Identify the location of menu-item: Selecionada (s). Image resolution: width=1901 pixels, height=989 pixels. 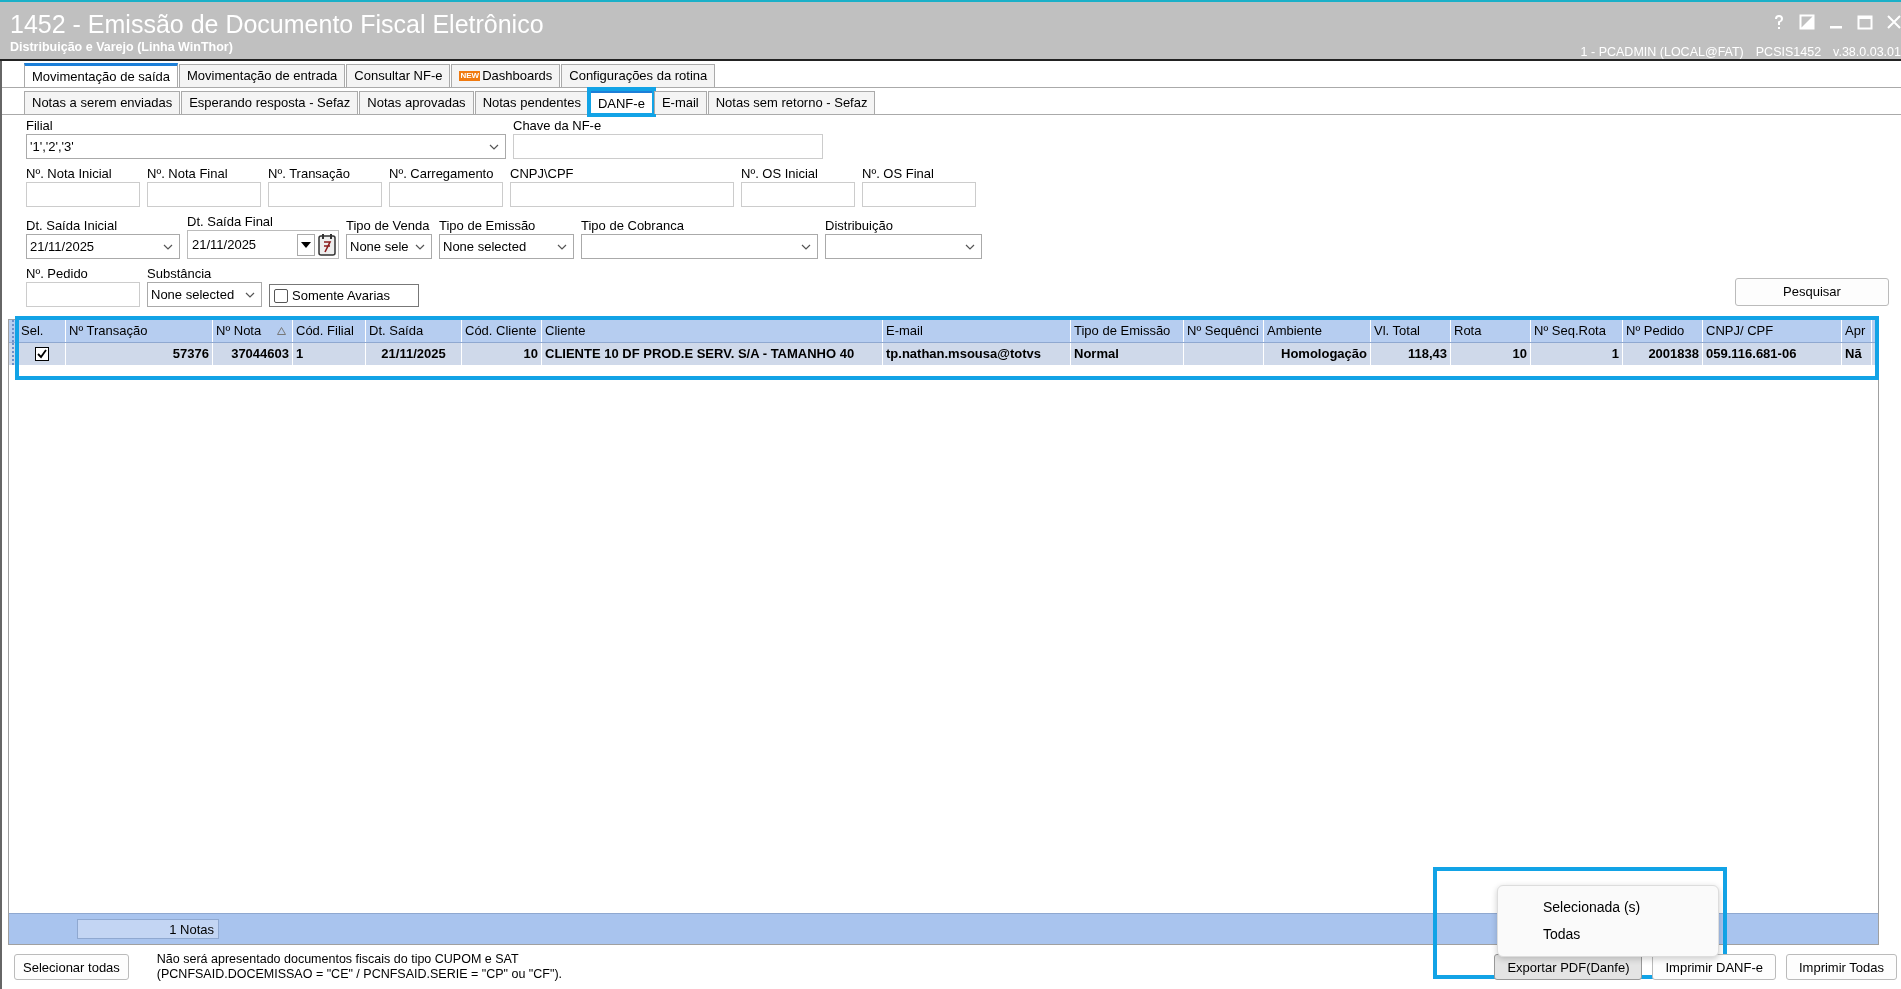
(1608, 907).